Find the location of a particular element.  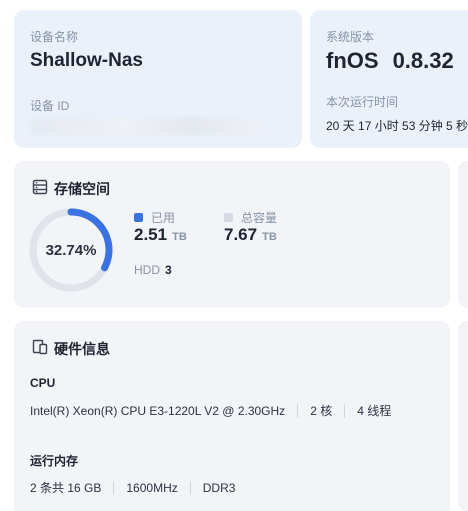

hardware-title: 硬件信息 is located at coordinates (82, 349).